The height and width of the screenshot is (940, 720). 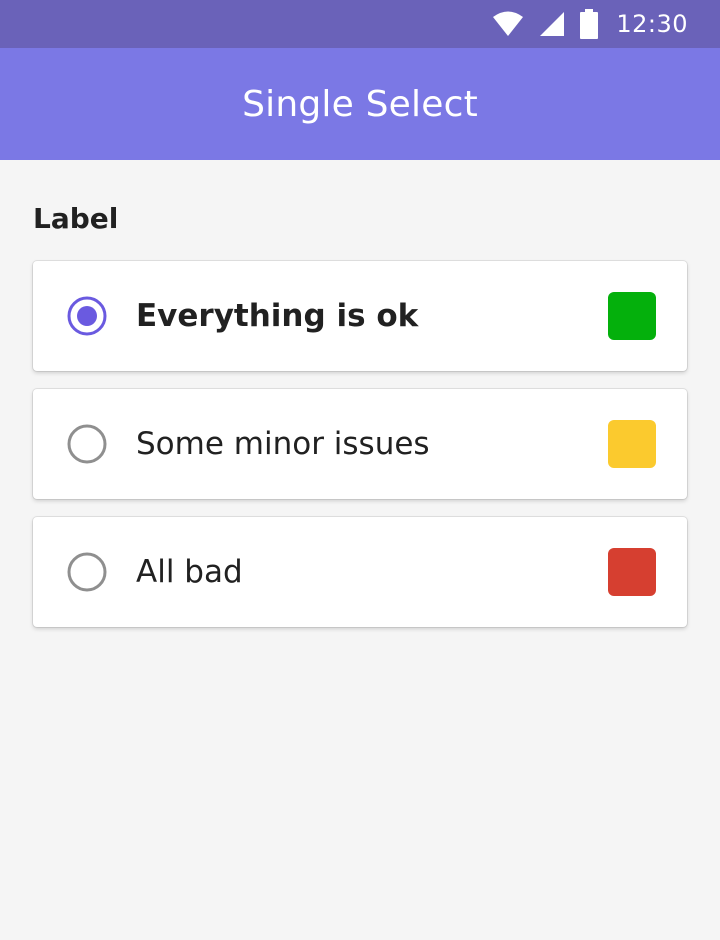 What do you see at coordinates (360, 572) in the screenshot?
I see `option-all-bad: All bad` at bounding box center [360, 572].